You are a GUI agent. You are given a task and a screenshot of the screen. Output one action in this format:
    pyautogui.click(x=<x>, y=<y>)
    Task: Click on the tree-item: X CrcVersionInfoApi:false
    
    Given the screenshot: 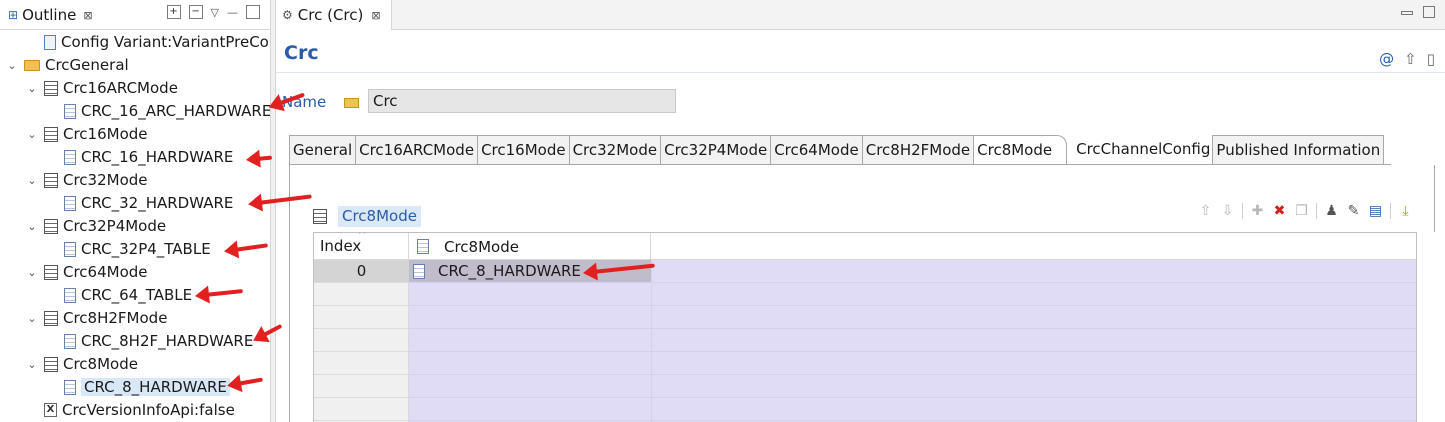 What is the action you would take?
    pyautogui.click(x=130, y=410)
    